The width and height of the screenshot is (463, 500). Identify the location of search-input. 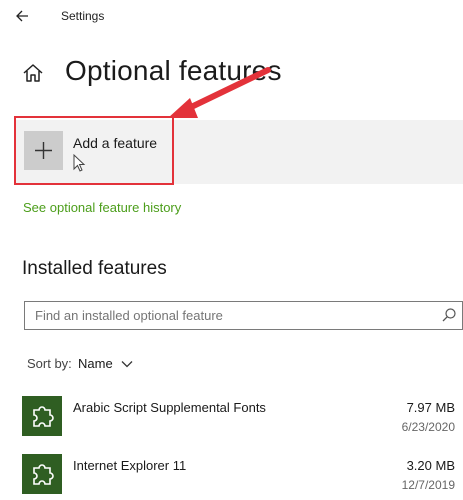
(225, 315).